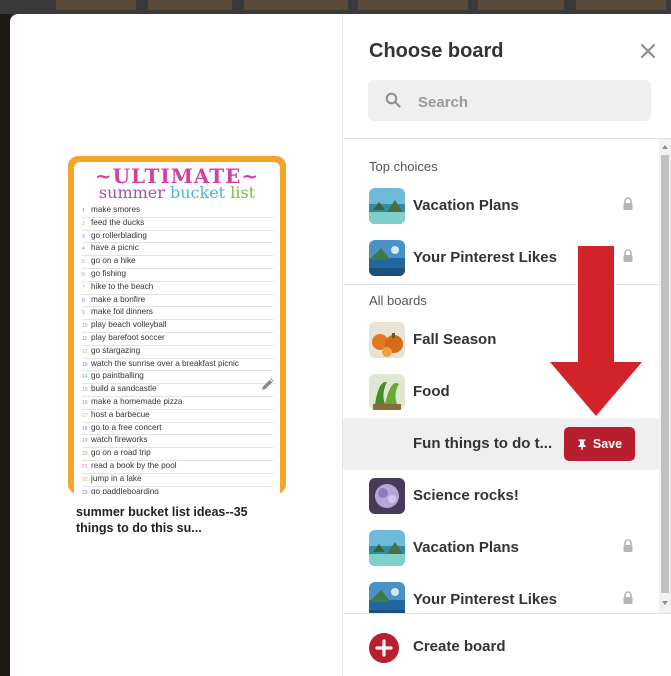 The height and width of the screenshot is (676, 671). I want to click on create-board-button: Create board, so click(501, 646).